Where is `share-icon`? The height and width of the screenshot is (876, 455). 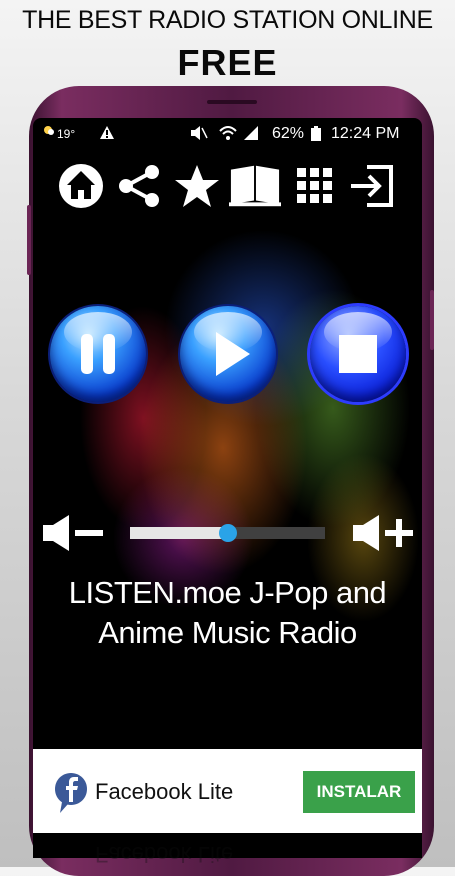
share-icon is located at coordinates (139, 186).